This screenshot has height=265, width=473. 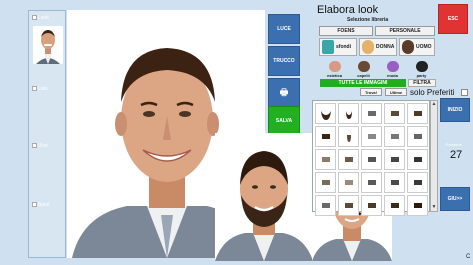 I want to click on grid-scrollbar: ▲ ▼, so click(x=434, y=156).